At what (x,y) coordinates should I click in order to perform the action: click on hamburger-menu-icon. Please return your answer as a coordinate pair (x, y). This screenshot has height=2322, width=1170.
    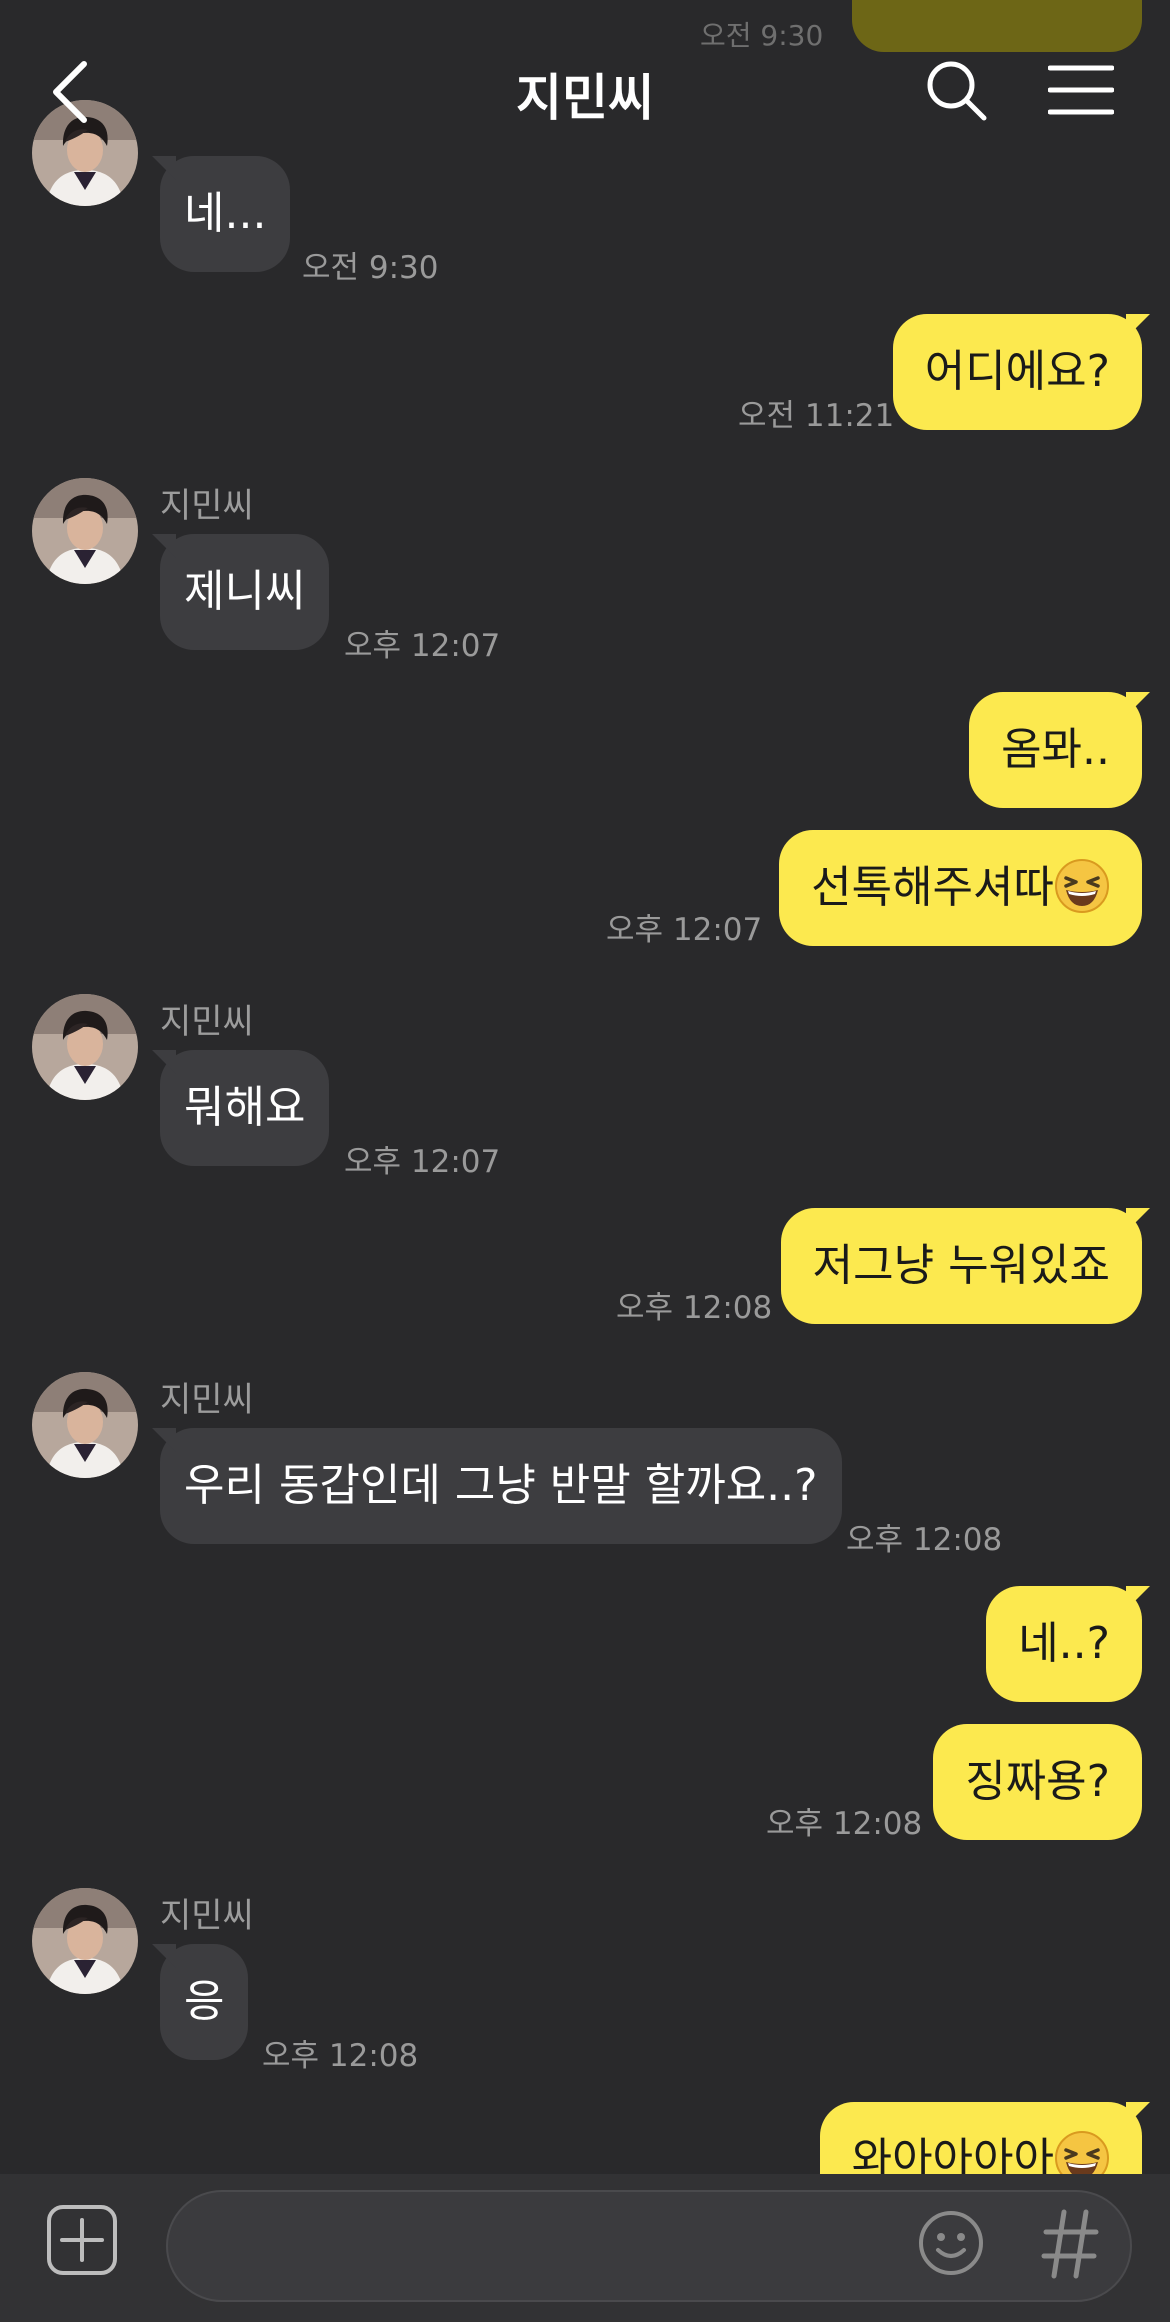
    Looking at the image, I should click on (1081, 90).